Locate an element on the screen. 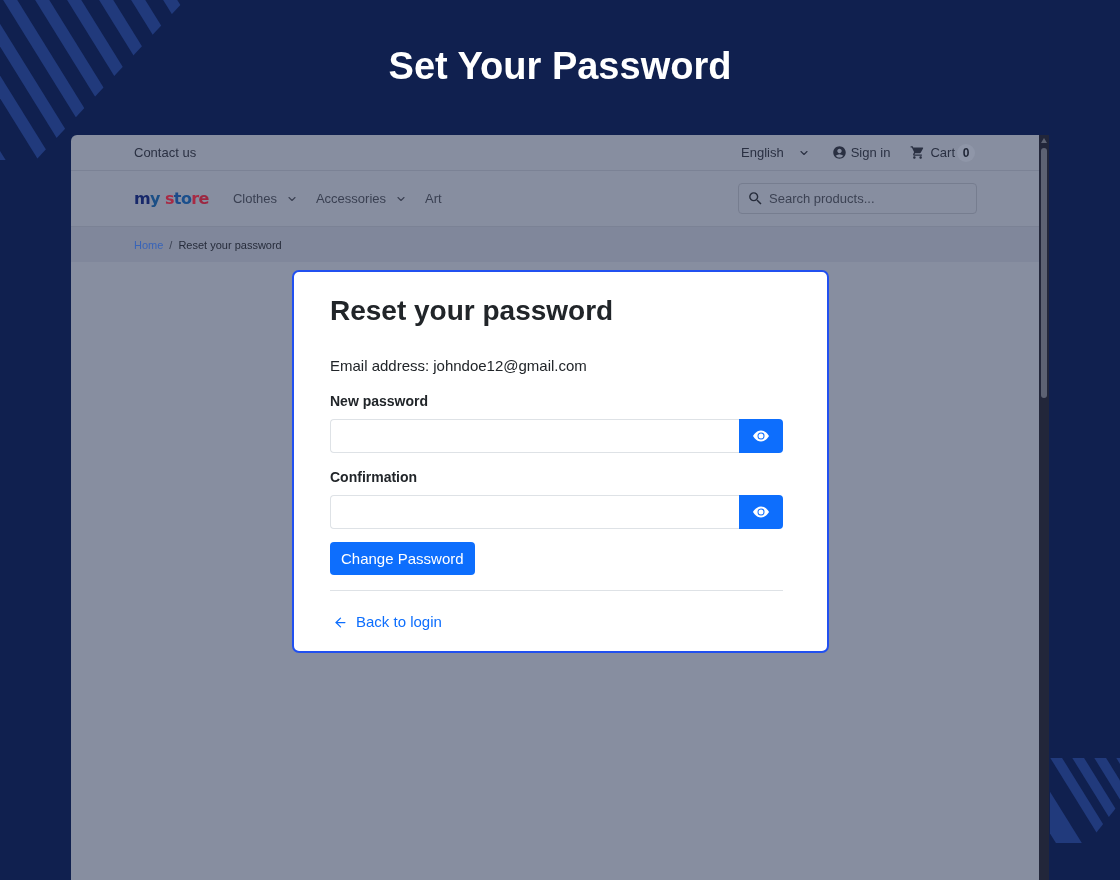 The image size is (1120, 880). nav-menu-item: Clothes is located at coordinates (265, 198).